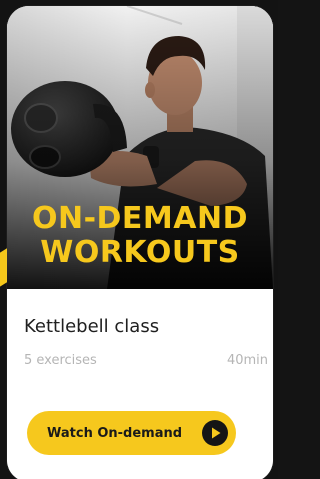 This screenshot has height=479, width=320. Describe the element at coordinates (140, 218) in the screenshot. I see `hero-title-line-1: ON-DEMAND` at that location.